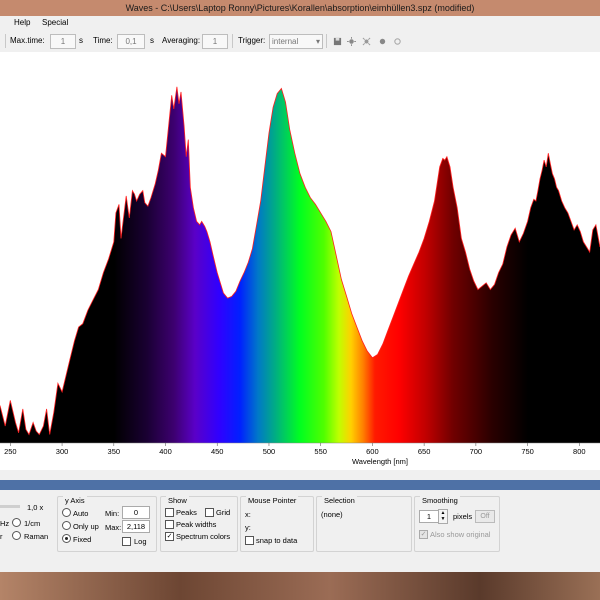 Image resolution: width=600 pixels, height=600 pixels. Describe the element at coordinates (339, 500) in the screenshot. I see `selection-title: Selection` at that location.